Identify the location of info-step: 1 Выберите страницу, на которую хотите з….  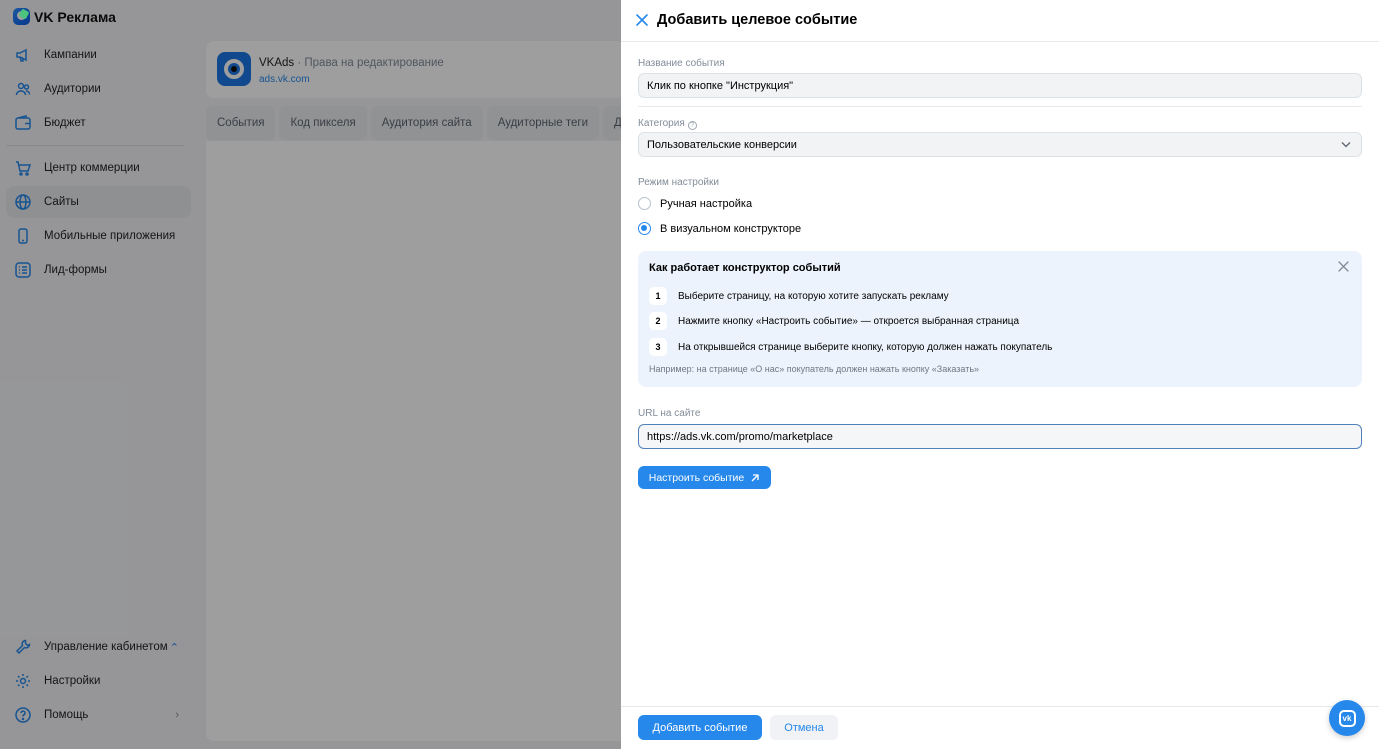
(799, 296).